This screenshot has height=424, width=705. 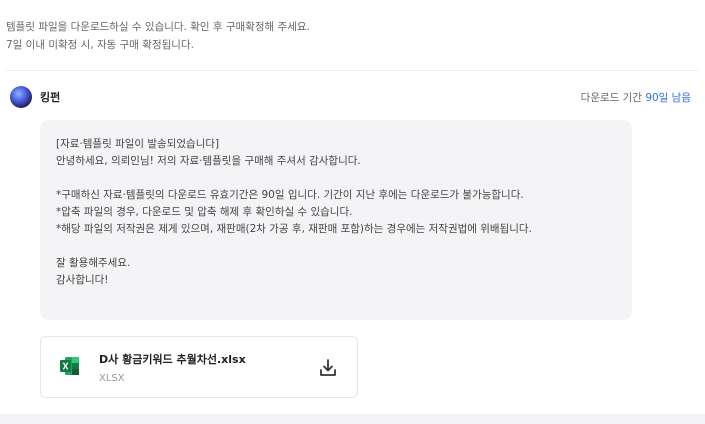 I want to click on download-period: 다운로드 기간 90일 남음, so click(x=636, y=97).